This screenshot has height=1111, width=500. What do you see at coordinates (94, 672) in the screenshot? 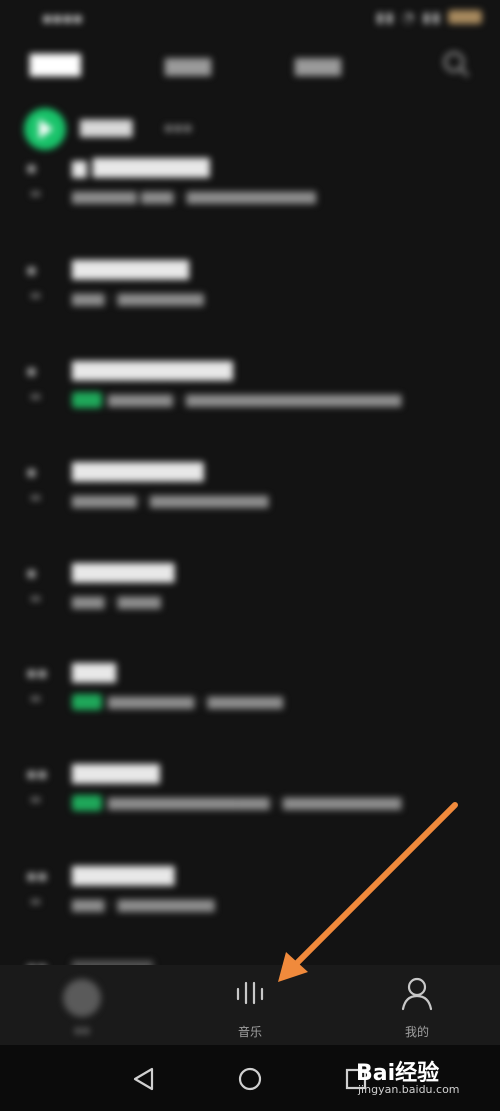
I see `song-title-blurred: ▇▇▇` at bounding box center [94, 672].